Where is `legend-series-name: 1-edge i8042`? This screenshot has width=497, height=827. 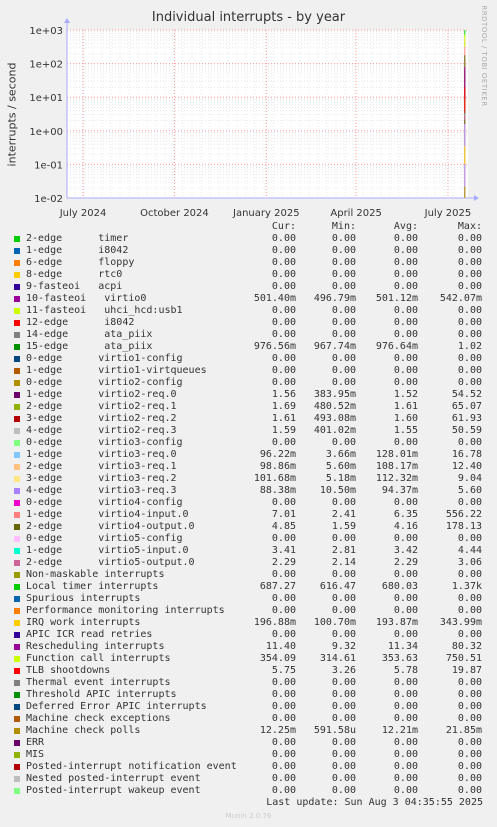
legend-series-name: 1-edge i8042 is located at coordinates (77, 250).